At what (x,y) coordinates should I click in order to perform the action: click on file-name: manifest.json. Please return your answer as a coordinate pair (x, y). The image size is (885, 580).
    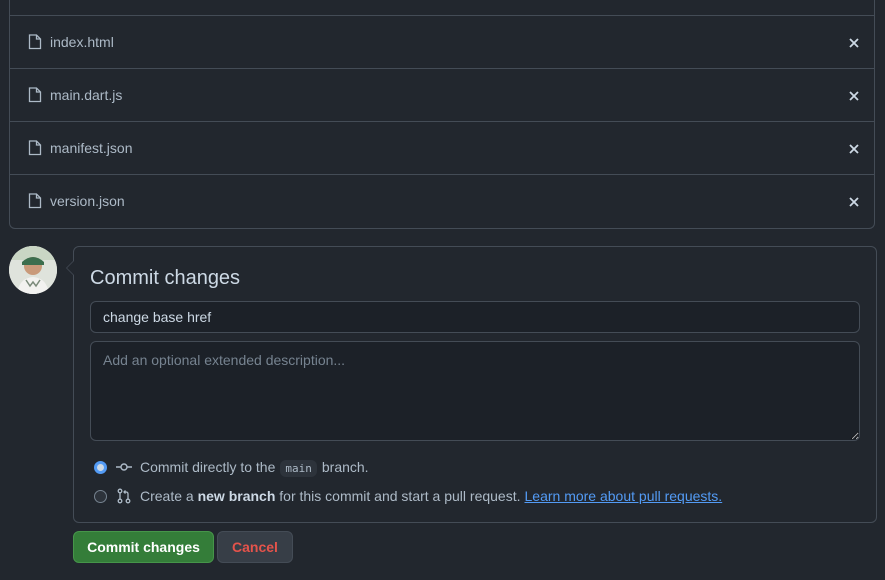
    Looking at the image, I should click on (91, 148).